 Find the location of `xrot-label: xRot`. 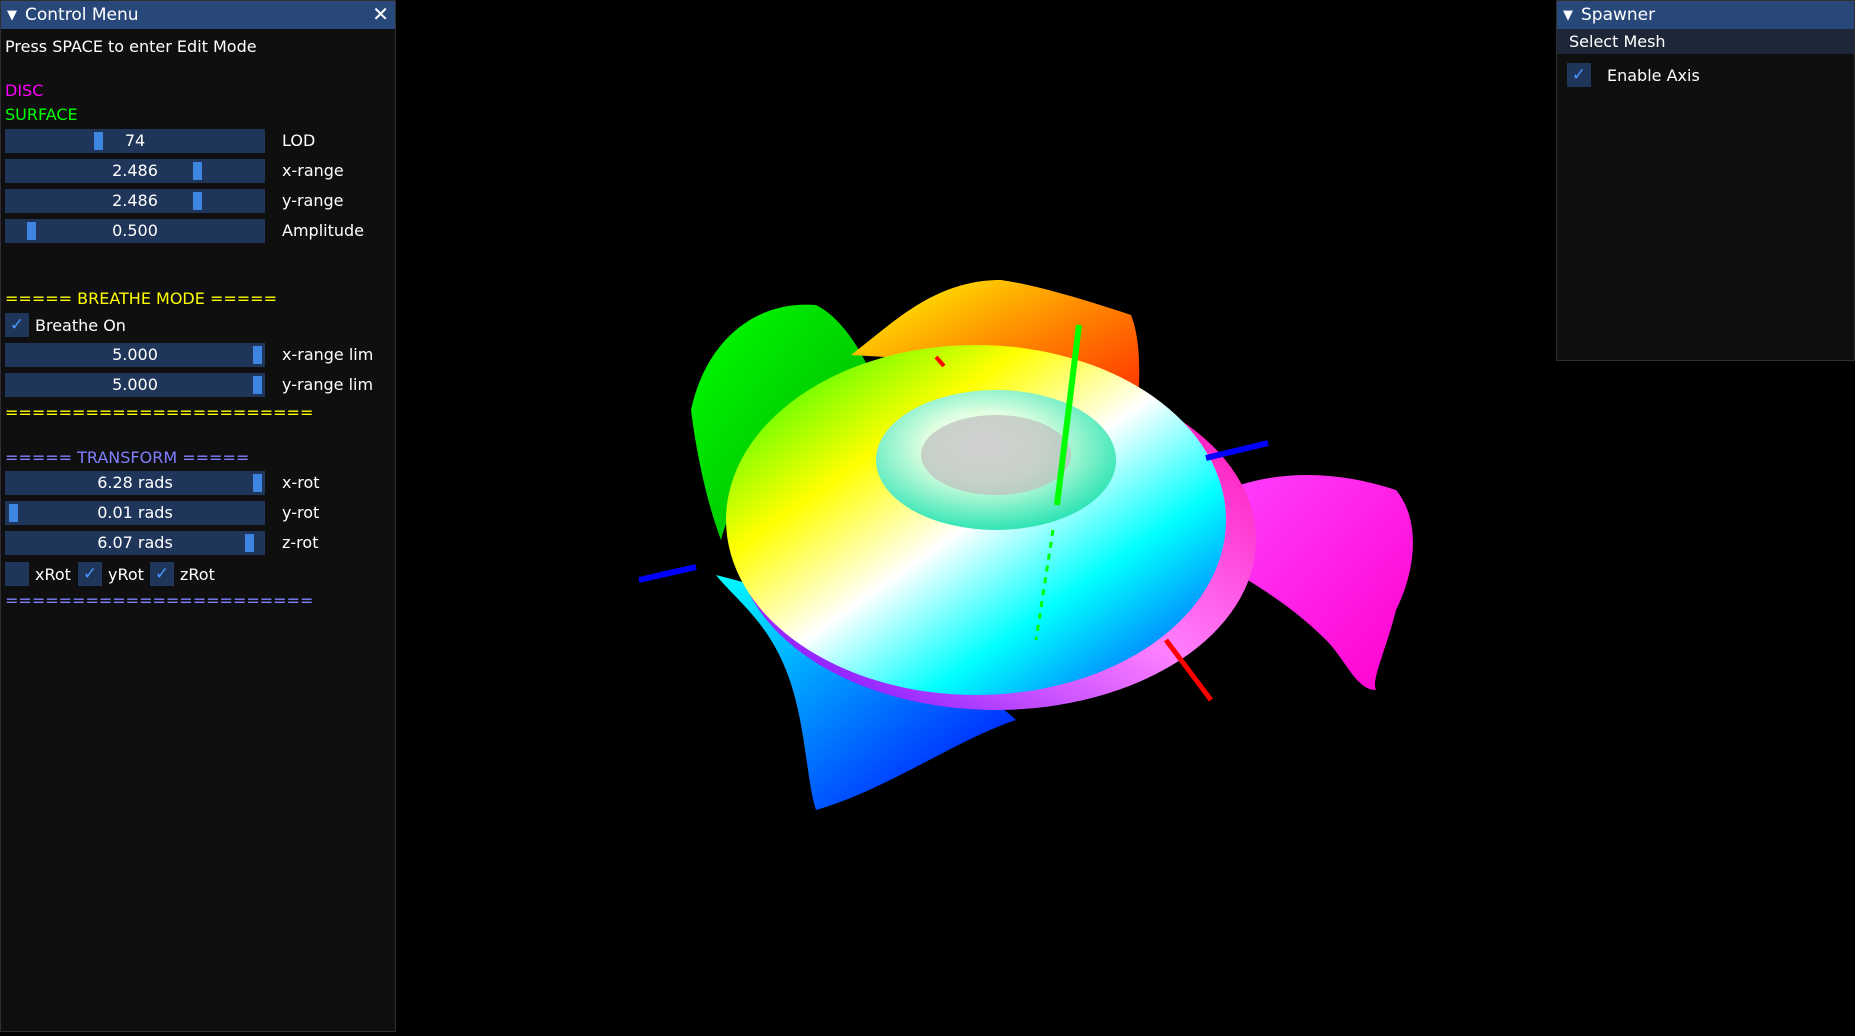

xrot-label: xRot is located at coordinates (53, 574).